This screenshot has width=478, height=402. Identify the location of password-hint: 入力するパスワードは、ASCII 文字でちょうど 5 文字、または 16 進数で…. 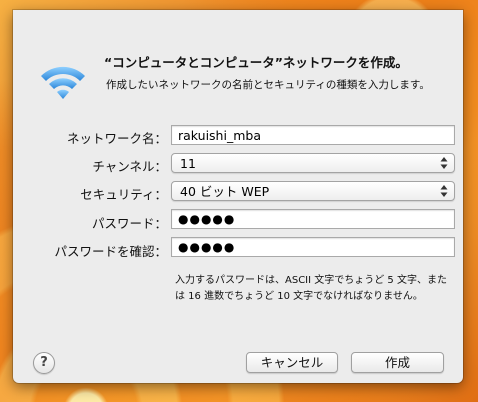
(311, 288).